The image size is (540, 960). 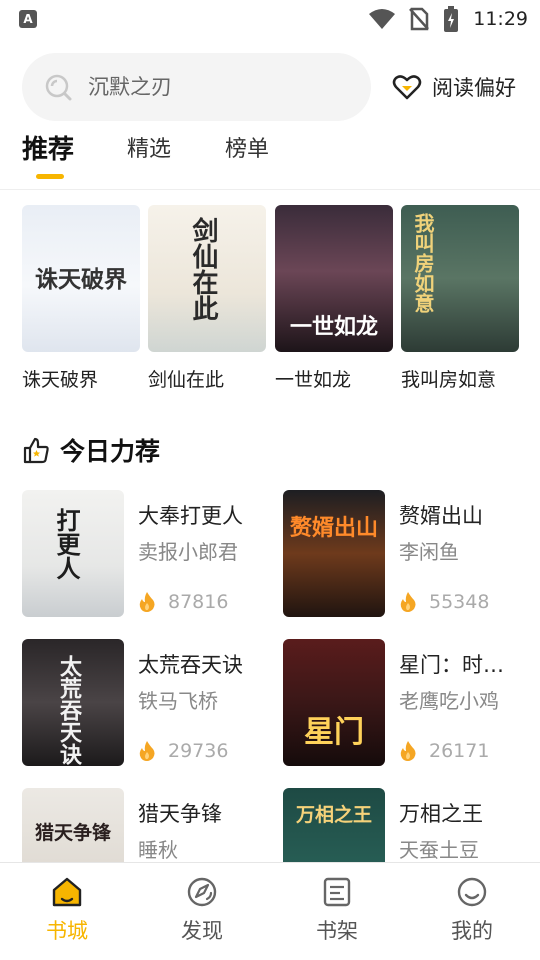 I want to click on status-time: 11:29, so click(x=500, y=19).